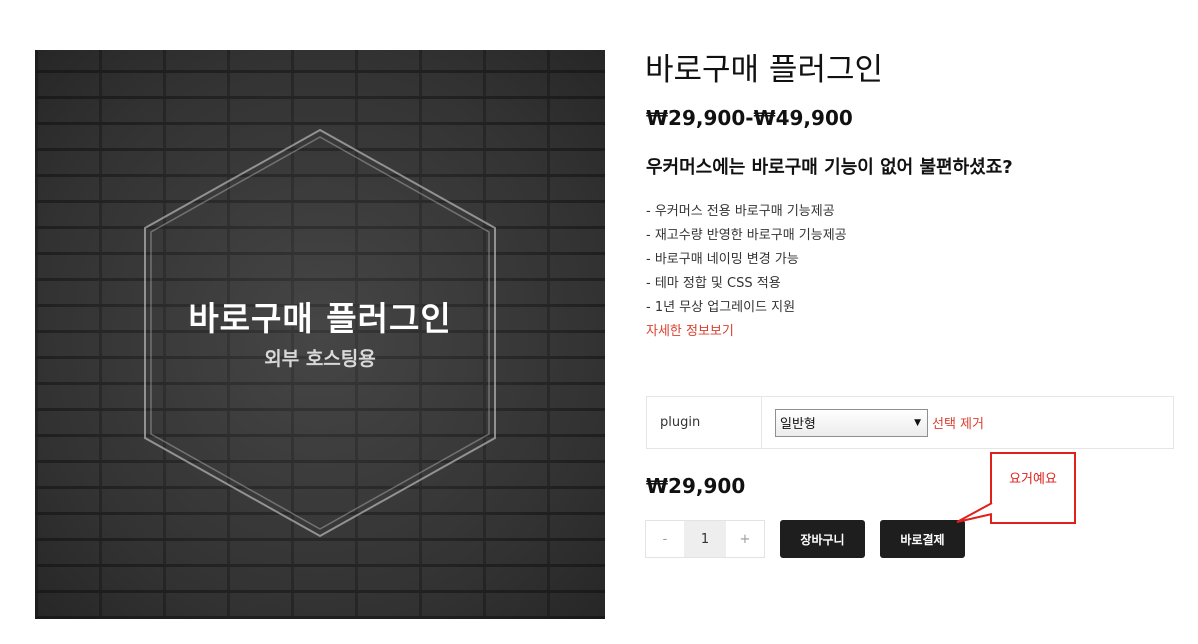 The width and height of the screenshot is (1198, 644). What do you see at coordinates (798, 424) in the screenshot?
I see `select-value: 일반형` at bounding box center [798, 424].